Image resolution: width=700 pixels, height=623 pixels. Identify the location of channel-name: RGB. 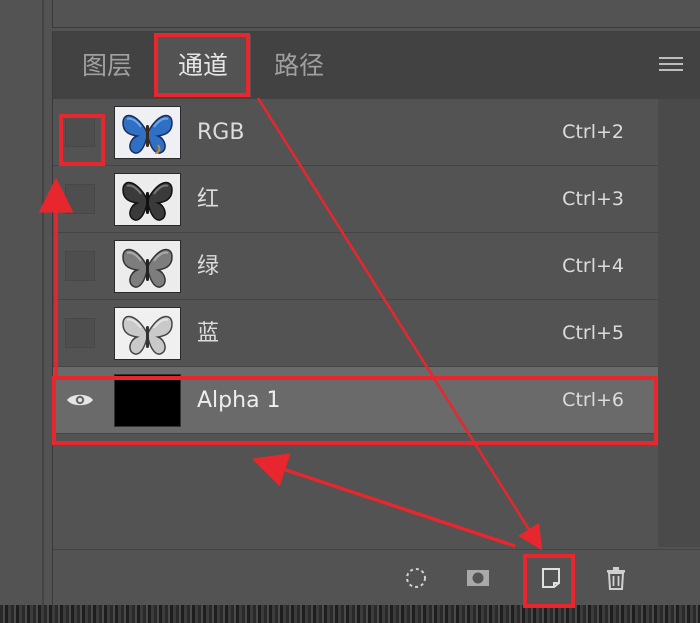
(221, 132).